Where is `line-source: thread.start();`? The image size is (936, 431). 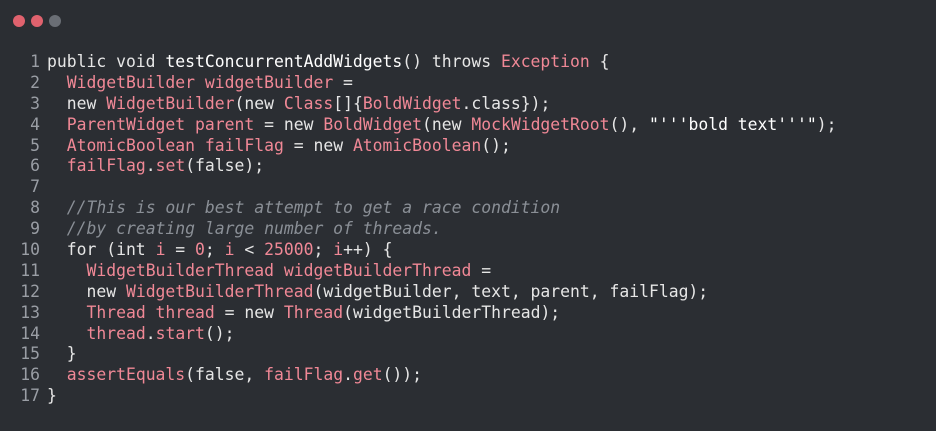
line-source: thread.start(); is located at coordinates (141, 334).